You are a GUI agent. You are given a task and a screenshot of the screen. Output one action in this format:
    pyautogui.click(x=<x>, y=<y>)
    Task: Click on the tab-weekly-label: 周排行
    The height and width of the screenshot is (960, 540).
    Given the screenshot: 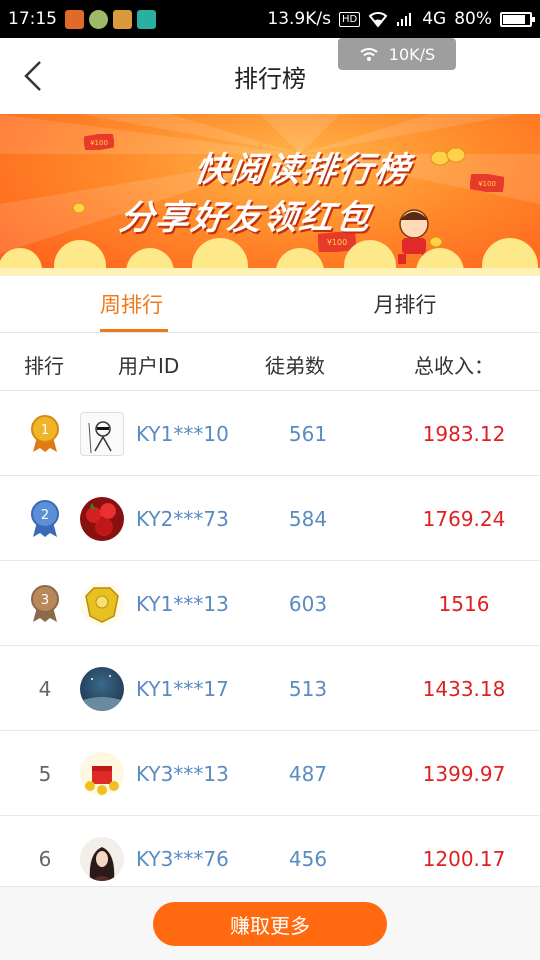 What is the action you would take?
    pyautogui.click(x=131, y=305)
    